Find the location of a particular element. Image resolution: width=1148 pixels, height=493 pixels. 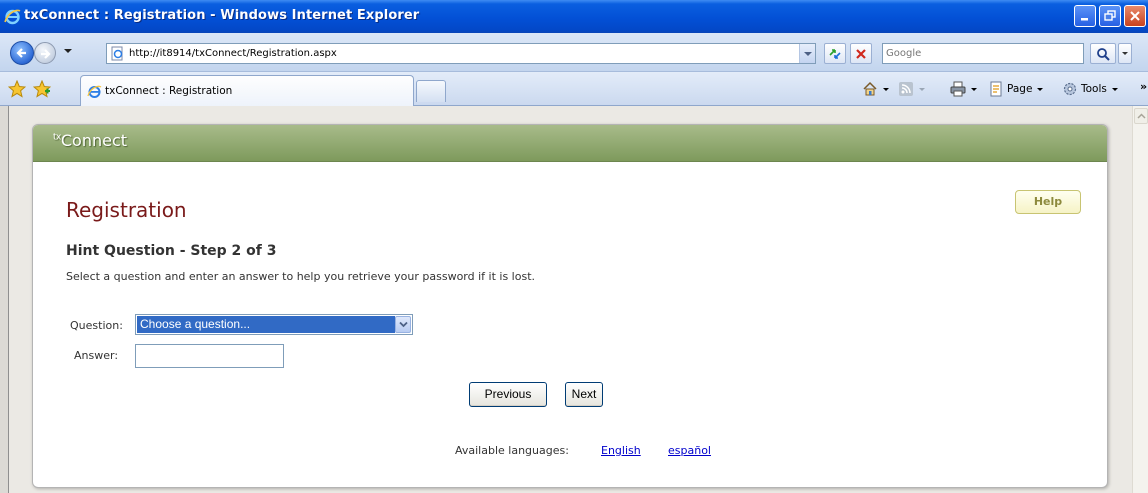

question-label: Question: is located at coordinates (96, 325).